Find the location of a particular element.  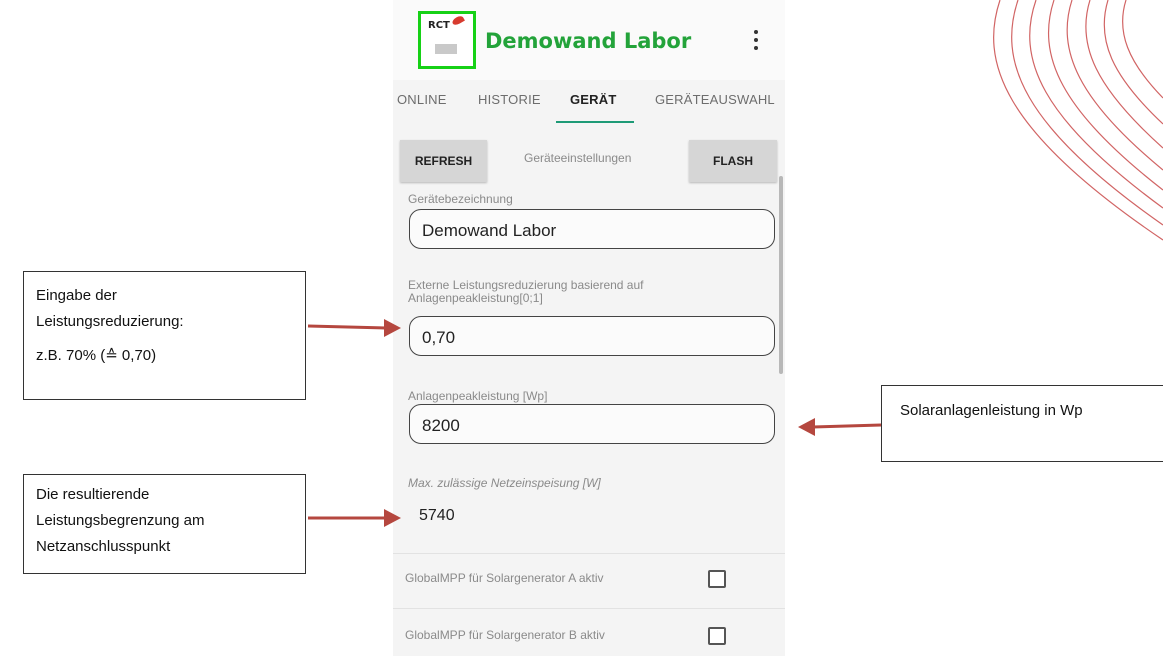

callout-solar-power: Solaranlagenleistung in Wp is located at coordinates (1022, 423).